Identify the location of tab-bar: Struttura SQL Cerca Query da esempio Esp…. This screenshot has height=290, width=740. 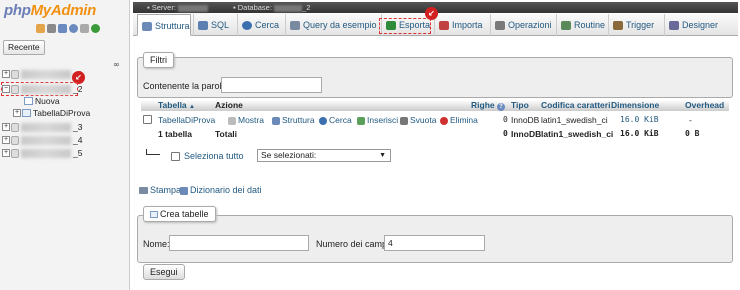
(435, 21).